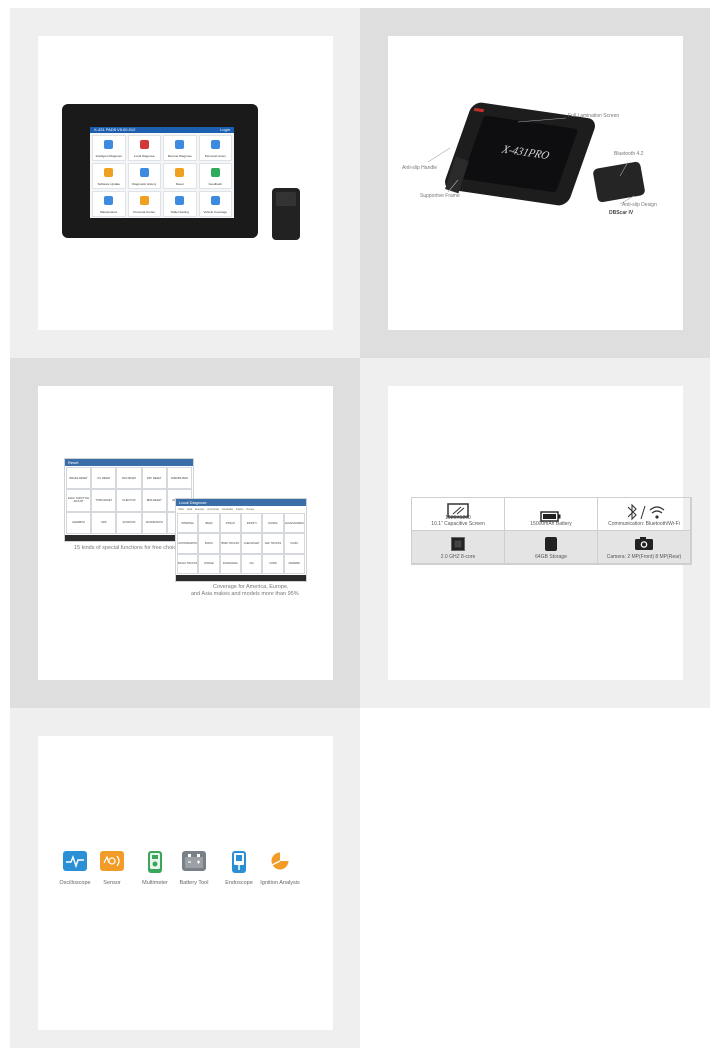  What do you see at coordinates (154, 500) in the screenshot?
I see `reset-function-item: BMS RESET` at bounding box center [154, 500].